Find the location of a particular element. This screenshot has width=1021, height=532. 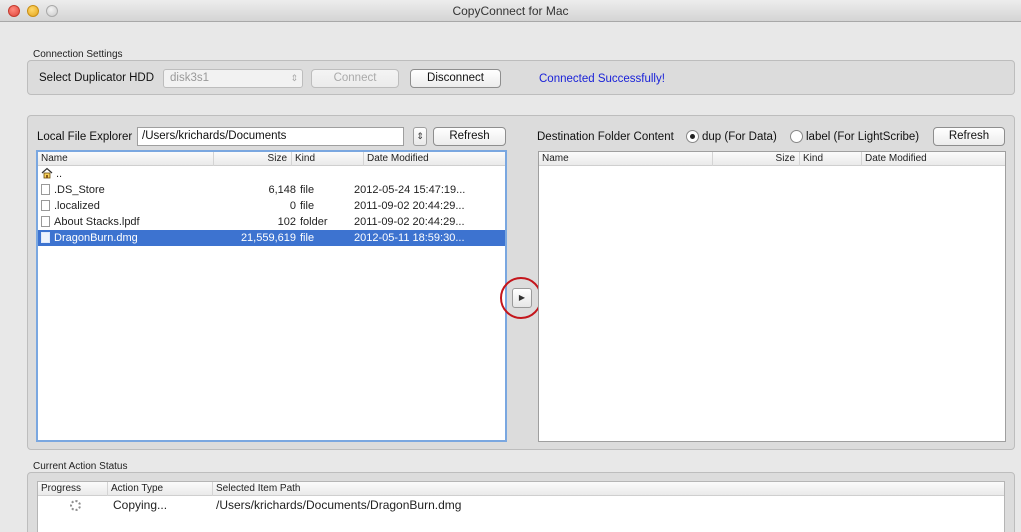

connect-button: Connect is located at coordinates (355, 78).